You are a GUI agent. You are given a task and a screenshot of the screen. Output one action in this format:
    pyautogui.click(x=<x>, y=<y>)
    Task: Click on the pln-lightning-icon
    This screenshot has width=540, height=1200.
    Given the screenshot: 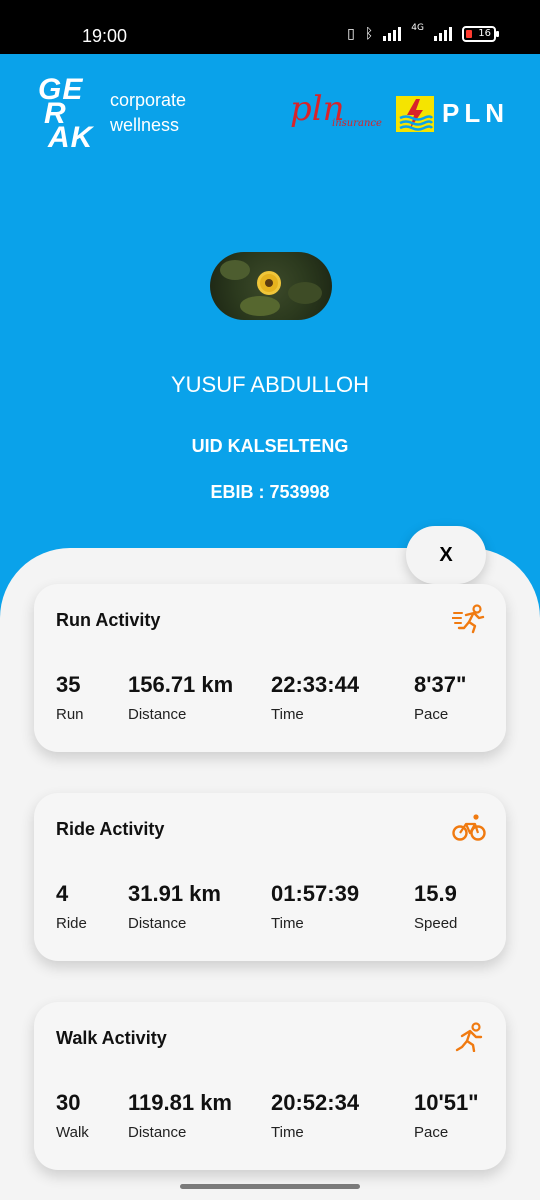 What is the action you would take?
    pyautogui.click(x=415, y=114)
    